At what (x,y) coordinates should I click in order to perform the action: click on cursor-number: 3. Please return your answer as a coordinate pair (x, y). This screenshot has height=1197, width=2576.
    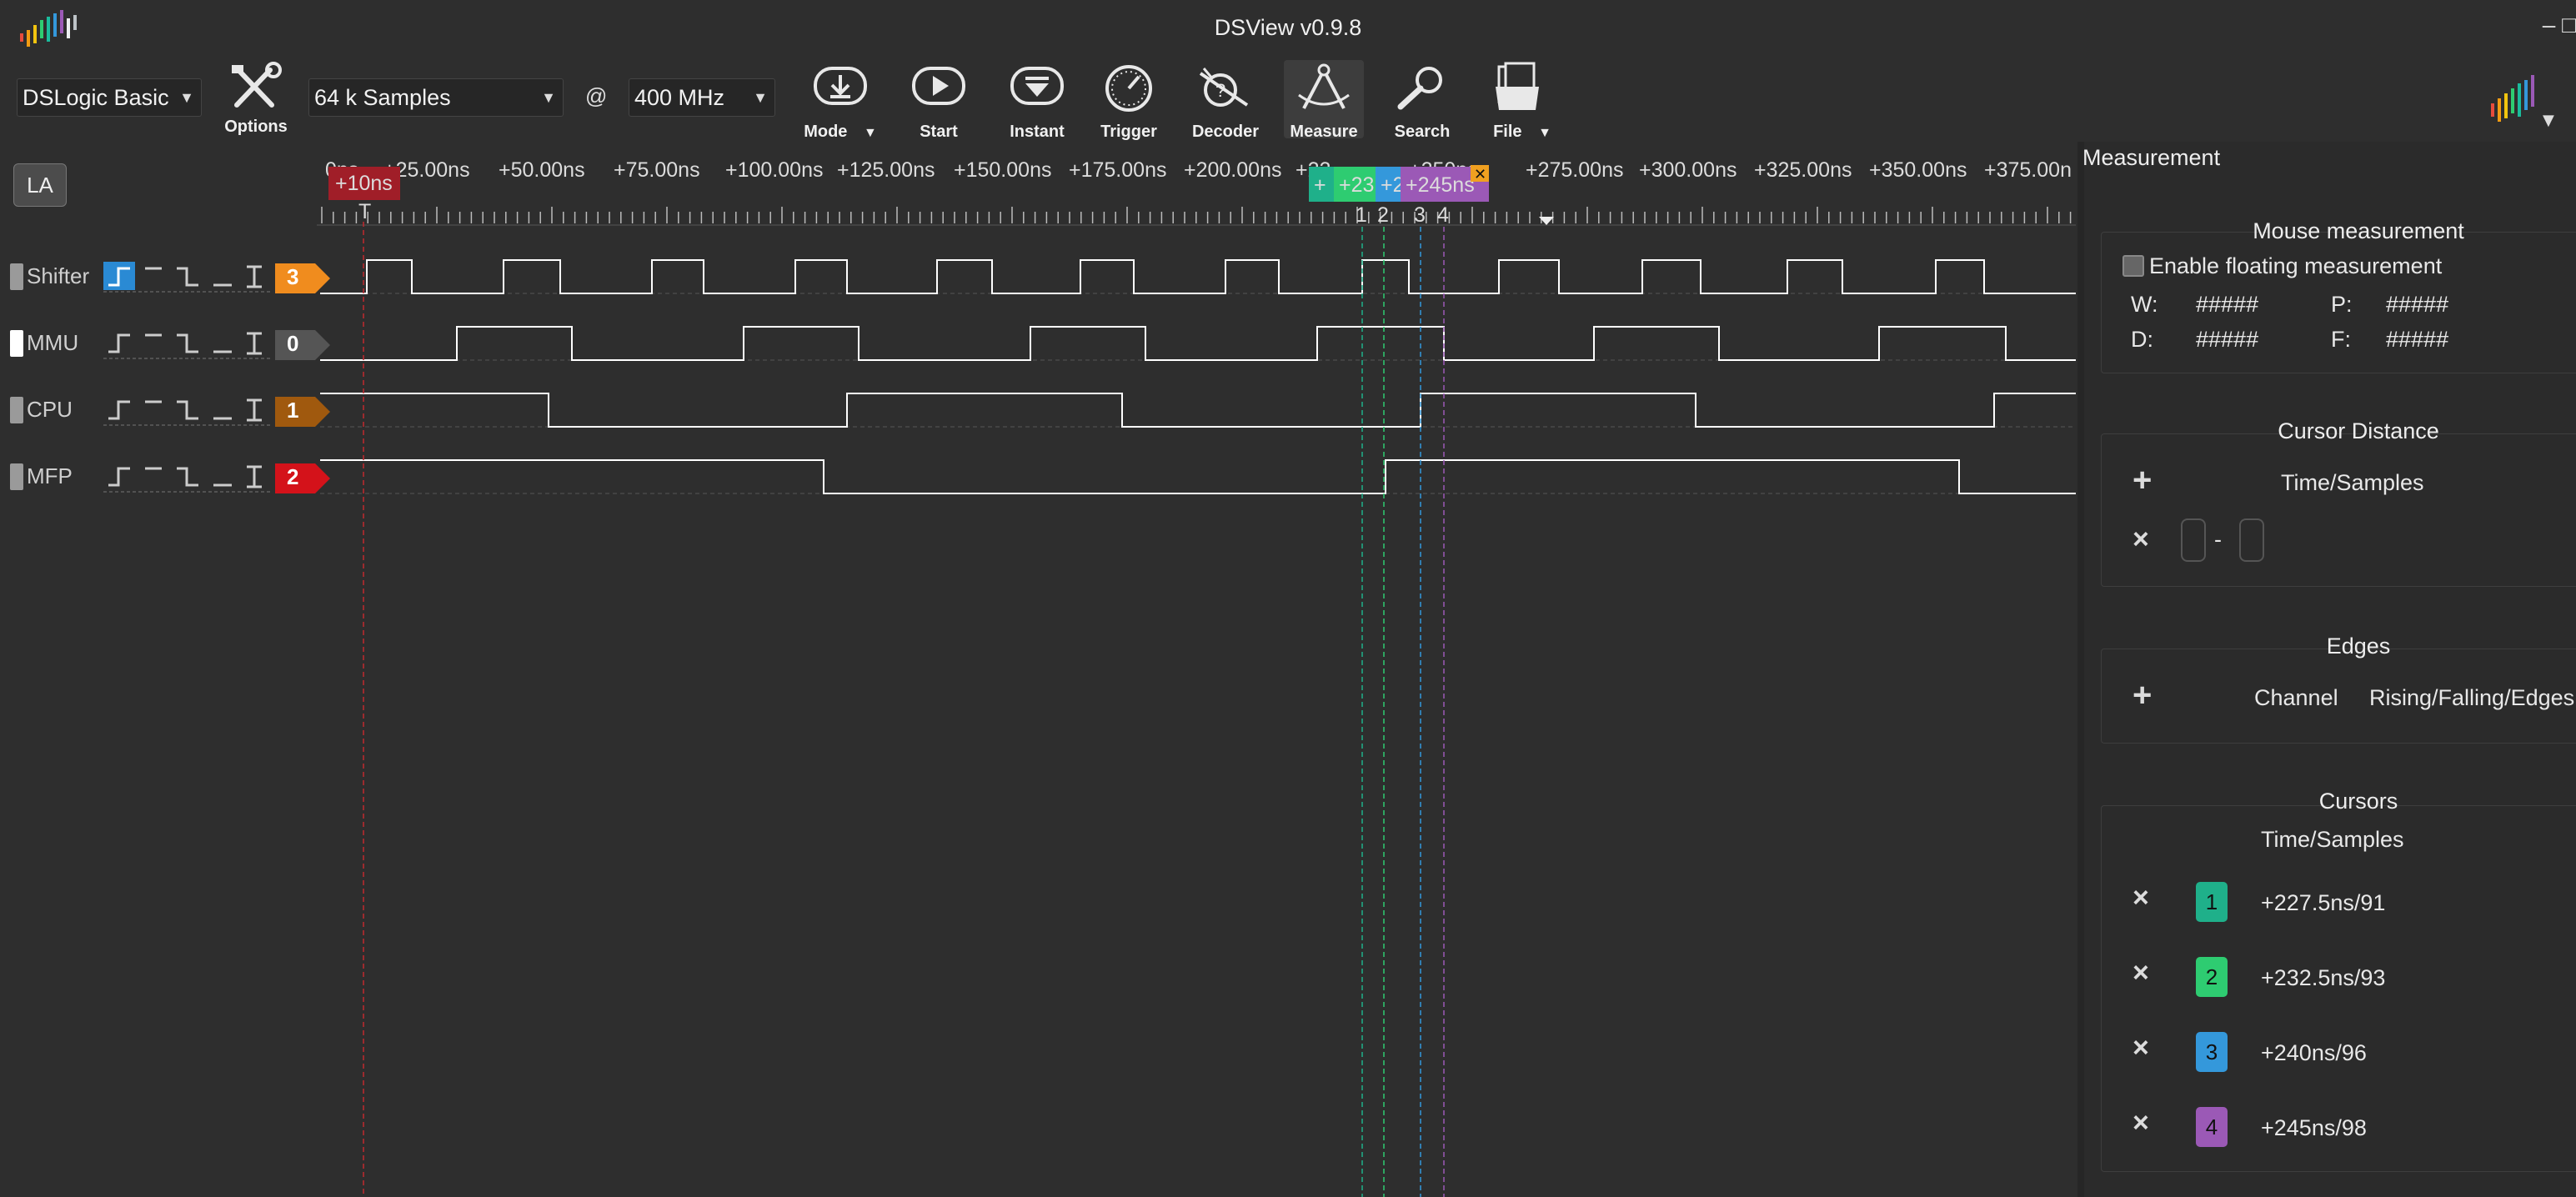
    Looking at the image, I should click on (1420, 215).